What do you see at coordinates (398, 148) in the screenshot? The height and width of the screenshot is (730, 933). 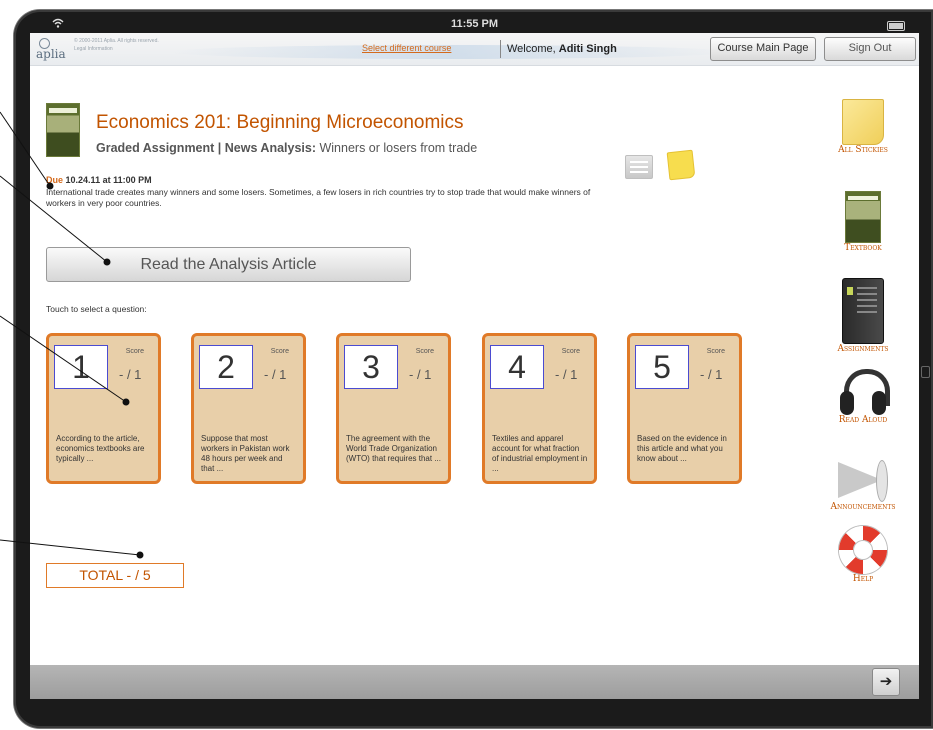 I see `assignment-title: Winners or losers from trade` at bounding box center [398, 148].